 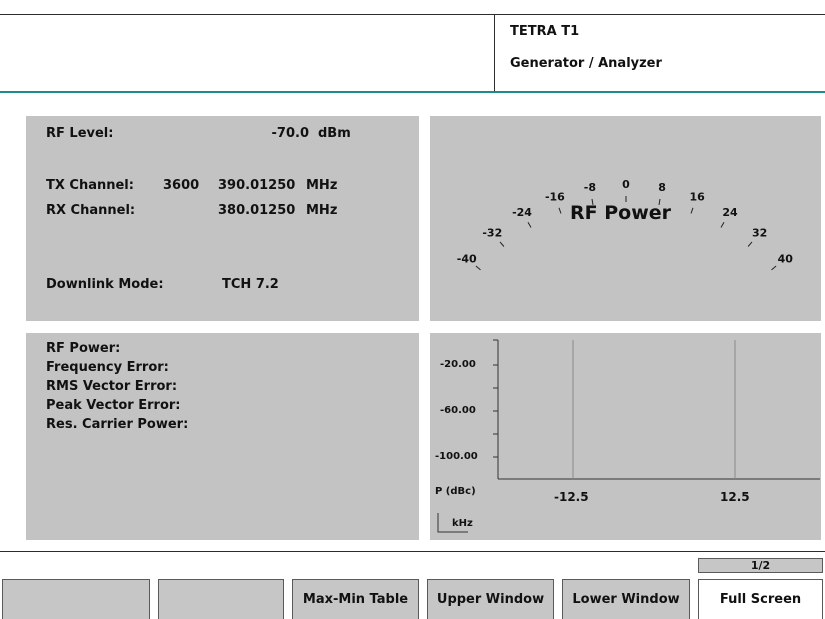 I want to click on meter-tick-label: 8, so click(x=662, y=187).